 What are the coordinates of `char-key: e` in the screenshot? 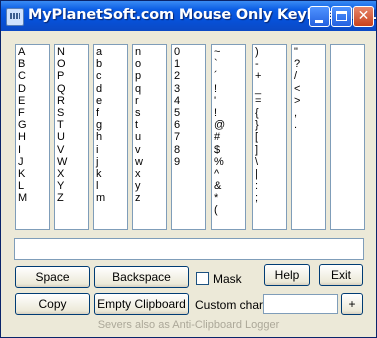 It's located at (111, 101).